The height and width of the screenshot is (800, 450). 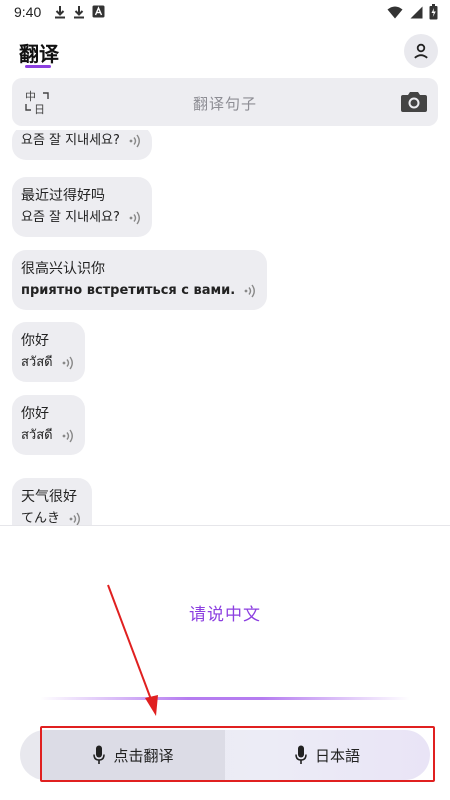 What do you see at coordinates (38, 66) in the screenshot?
I see `title-underline` at bounding box center [38, 66].